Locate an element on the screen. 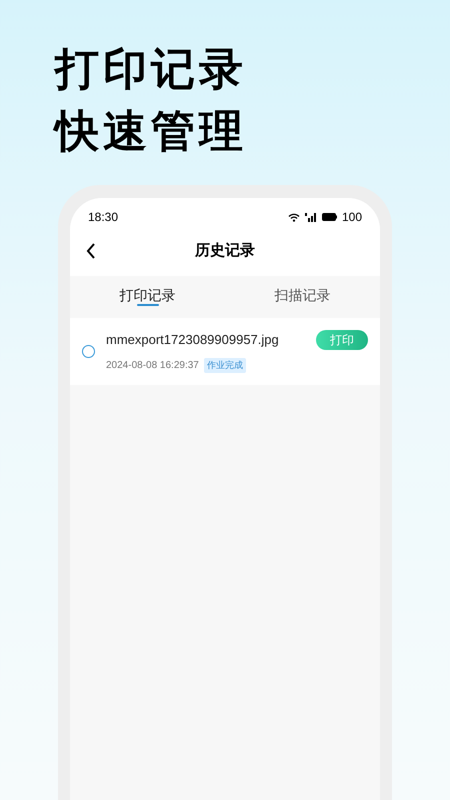  status-tag: 作业完成 is located at coordinates (225, 365).